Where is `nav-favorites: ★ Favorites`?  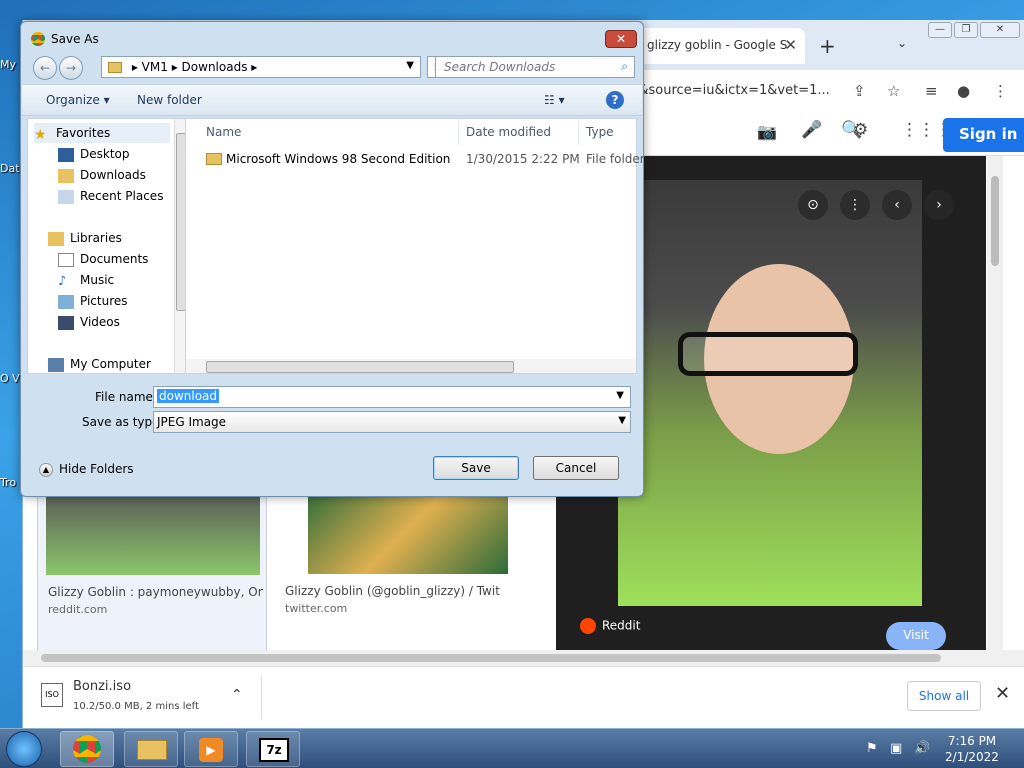 nav-favorites: ★ Favorites is located at coordinates (102, 133).